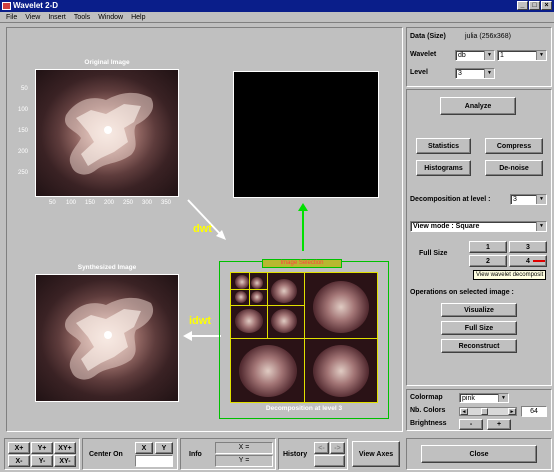  I want to click on maximize-button: □, so click(534, 5).